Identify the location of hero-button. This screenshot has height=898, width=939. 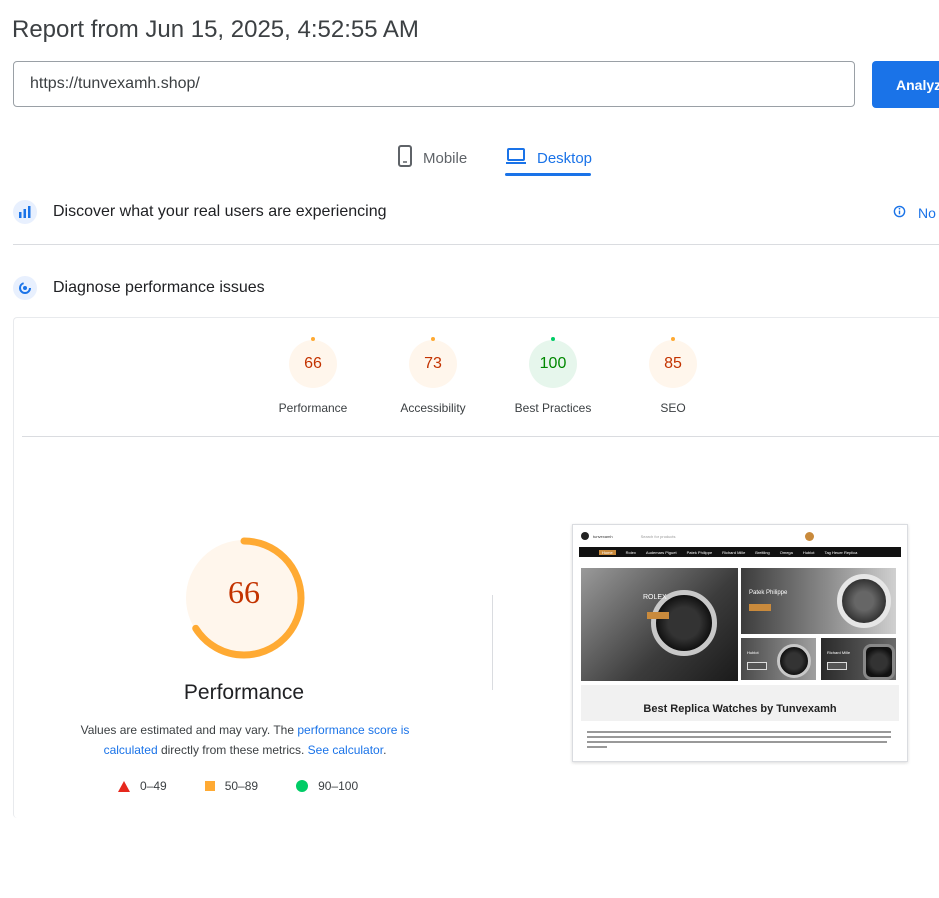
(658, 615).